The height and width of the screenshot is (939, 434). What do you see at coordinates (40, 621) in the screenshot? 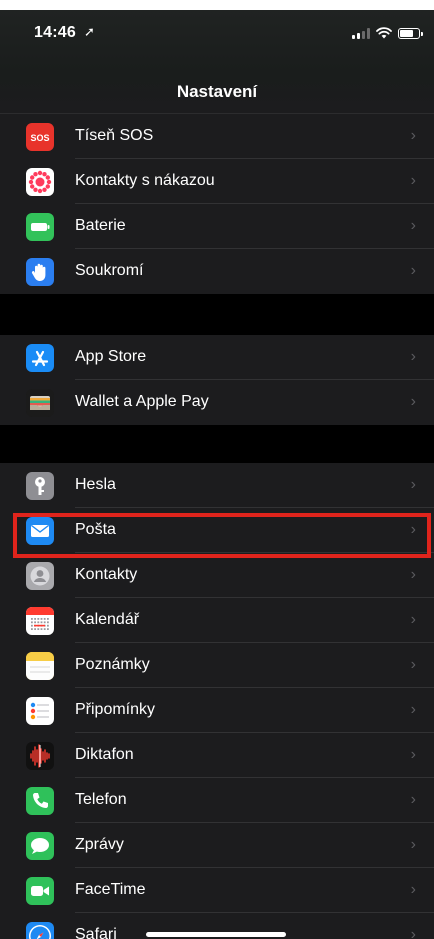
I see `calendar-icon` at bounding box center [40, 621].